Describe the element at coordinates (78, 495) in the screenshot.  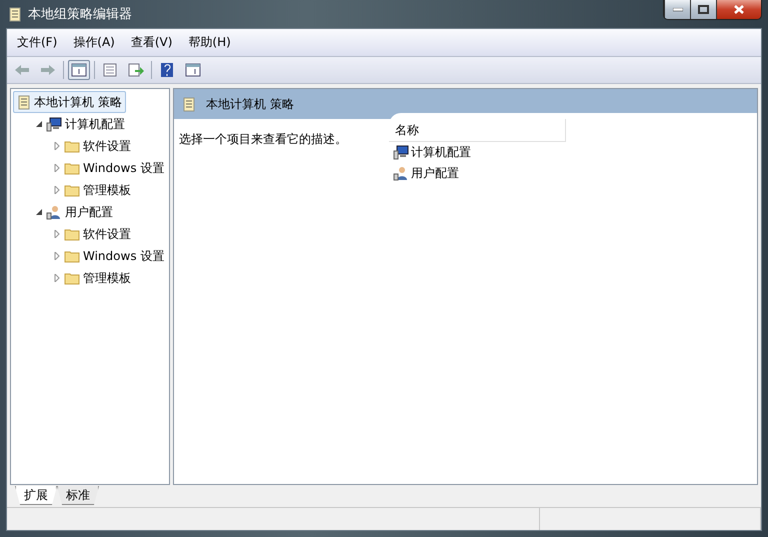
I see `view-tab: 标准` at that location.